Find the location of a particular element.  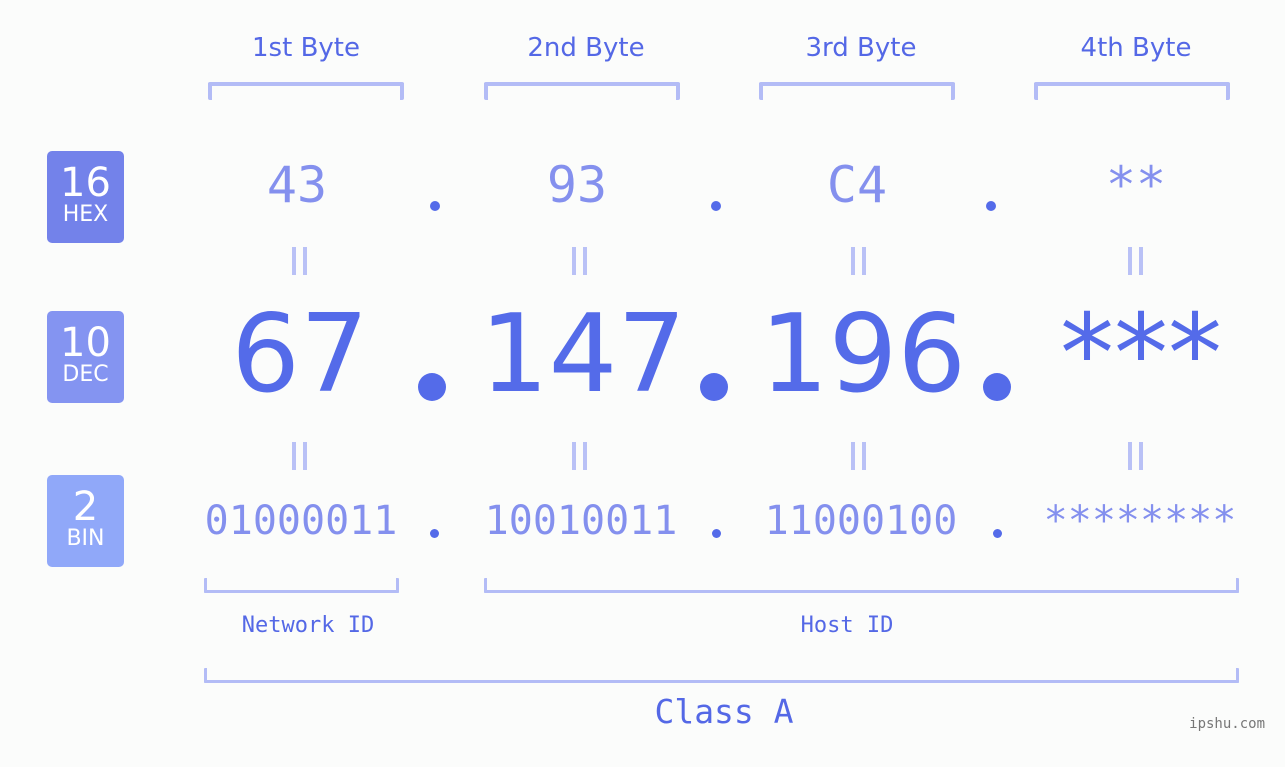

hex-byte-1: 43 is located at coordinates (297, 185).